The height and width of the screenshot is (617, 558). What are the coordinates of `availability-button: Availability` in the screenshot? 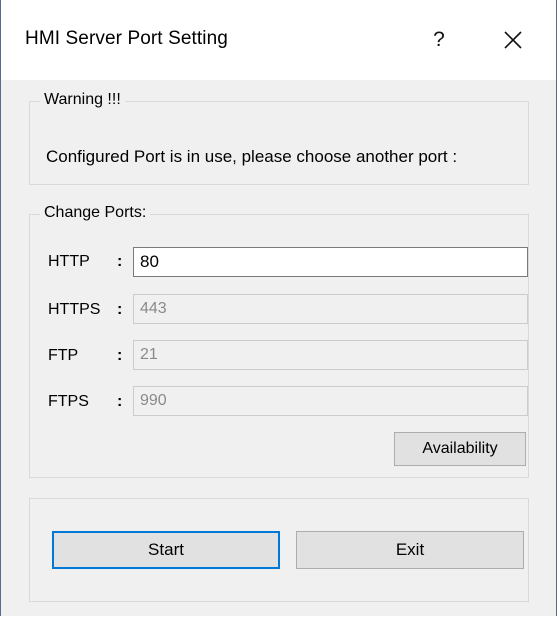 It's located at (460, 449).